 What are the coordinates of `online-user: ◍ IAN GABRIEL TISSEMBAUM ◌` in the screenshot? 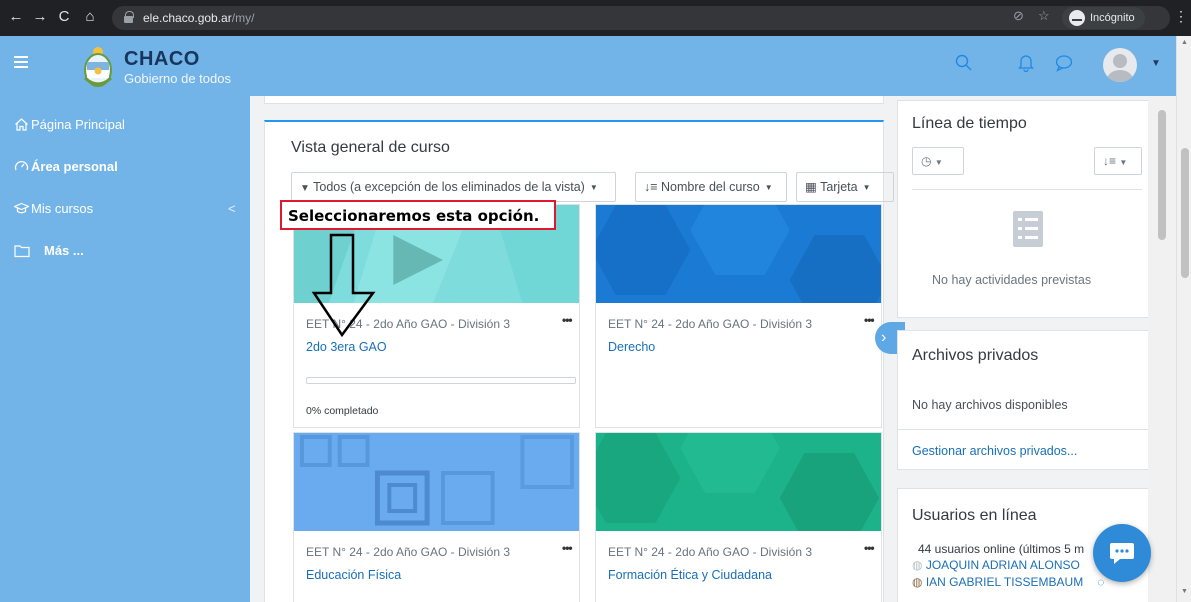 It's located at (1008, 582).